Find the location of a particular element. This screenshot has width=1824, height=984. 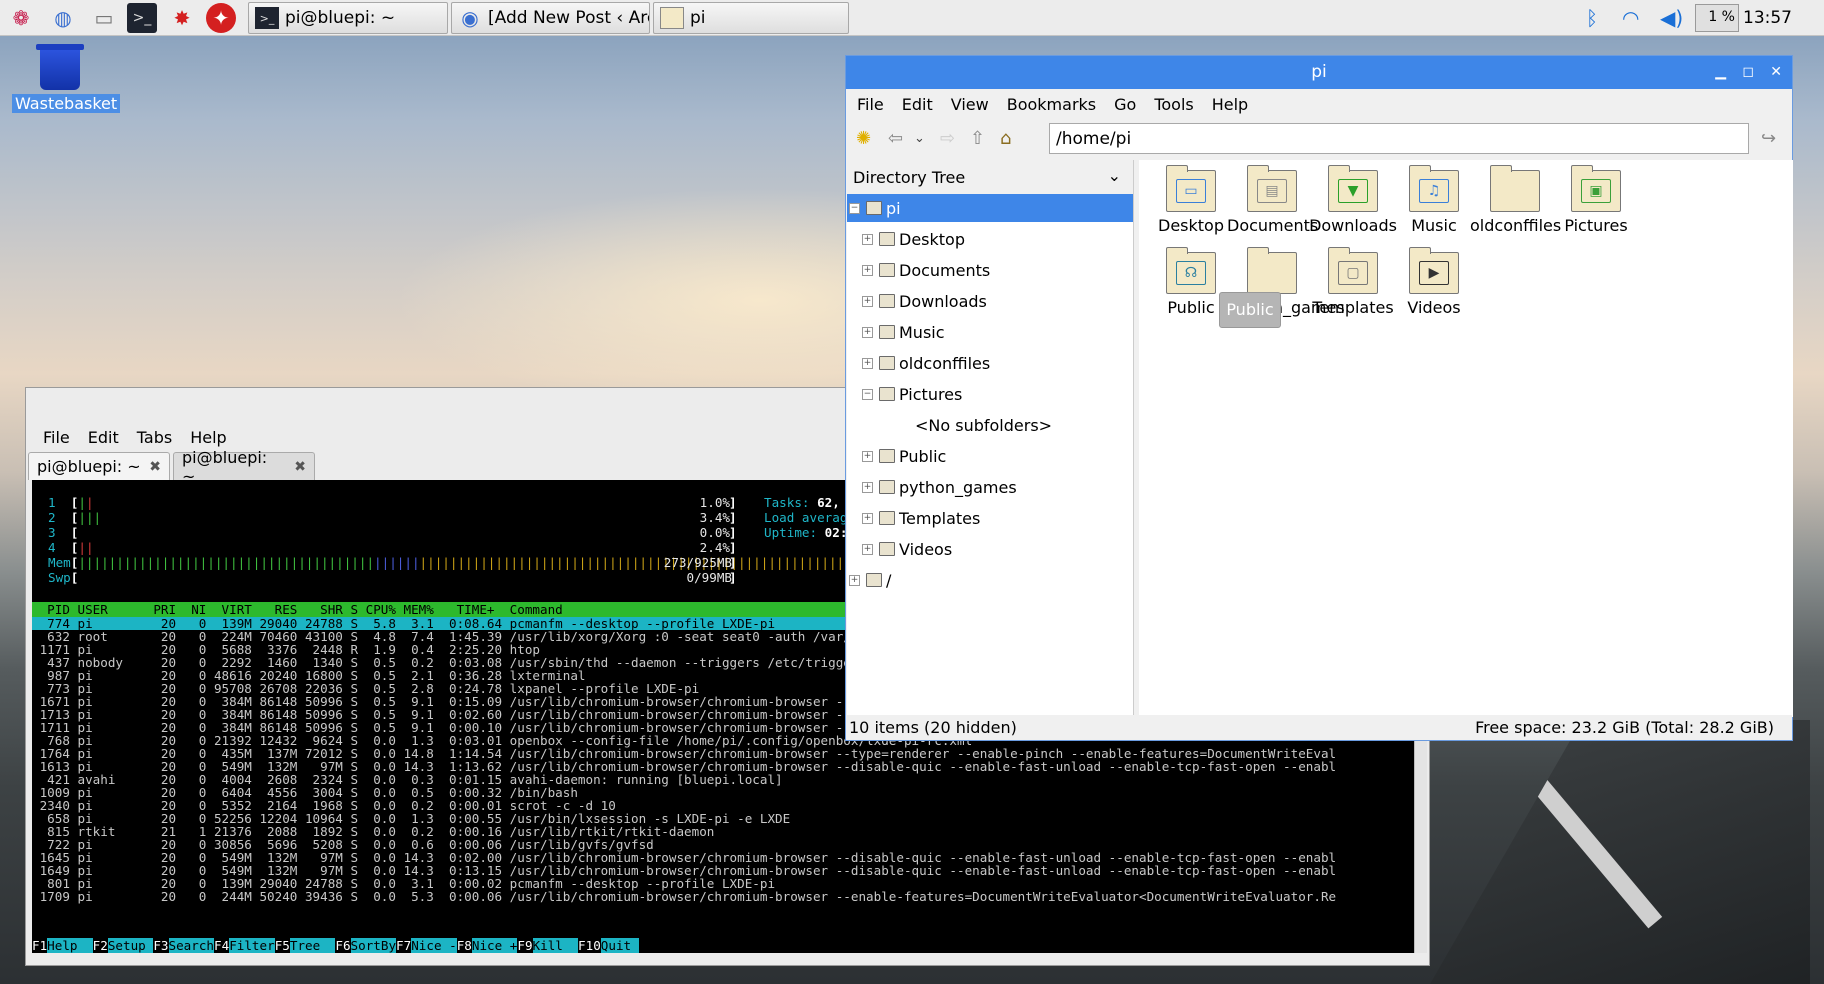

task-file-manager: pi is located at coordinates (751, 18).